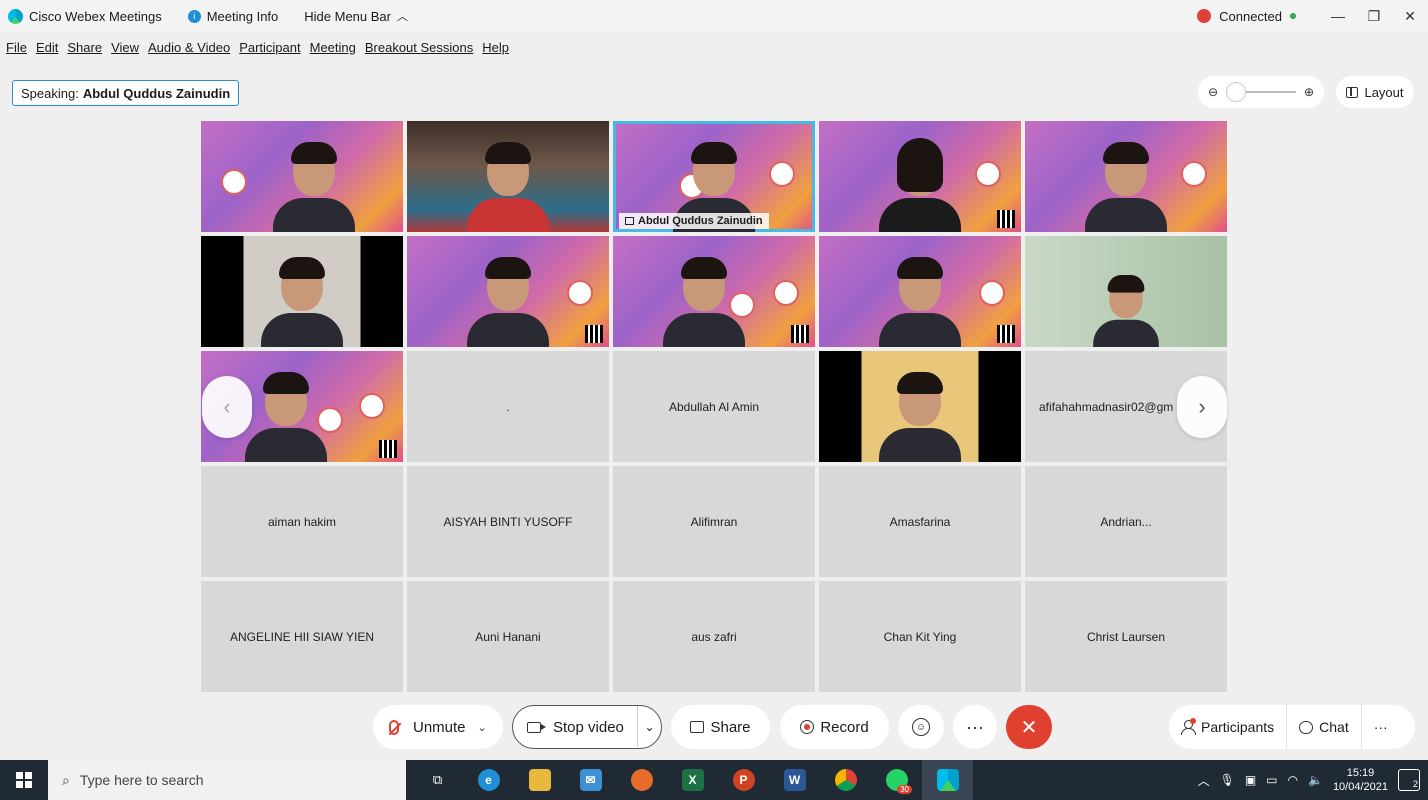  I want to click on zoom-slider, so click(1261, 92).